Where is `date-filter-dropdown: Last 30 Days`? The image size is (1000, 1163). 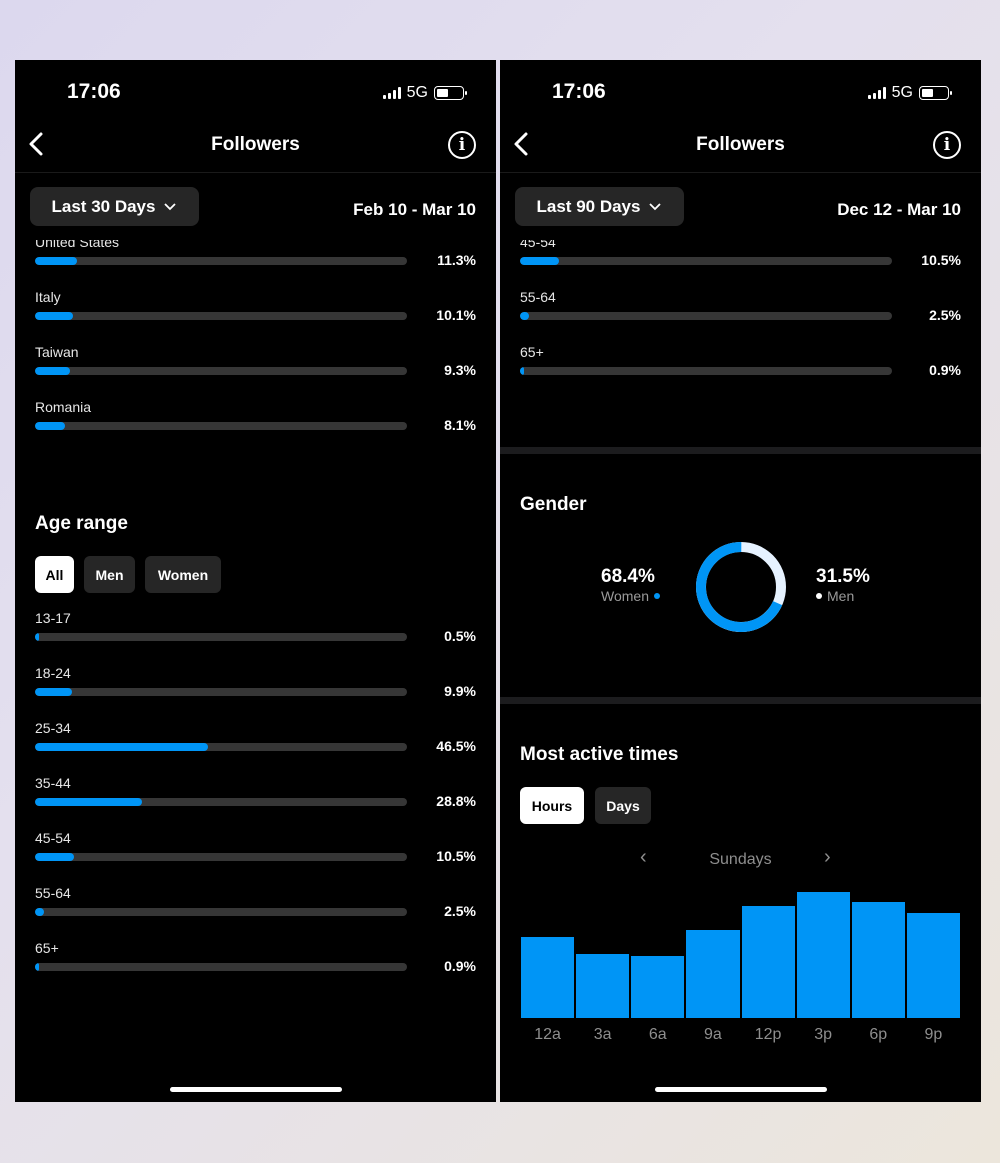
date-filter-dropdown: Last 30 Days is located at coordinates (114, 206).